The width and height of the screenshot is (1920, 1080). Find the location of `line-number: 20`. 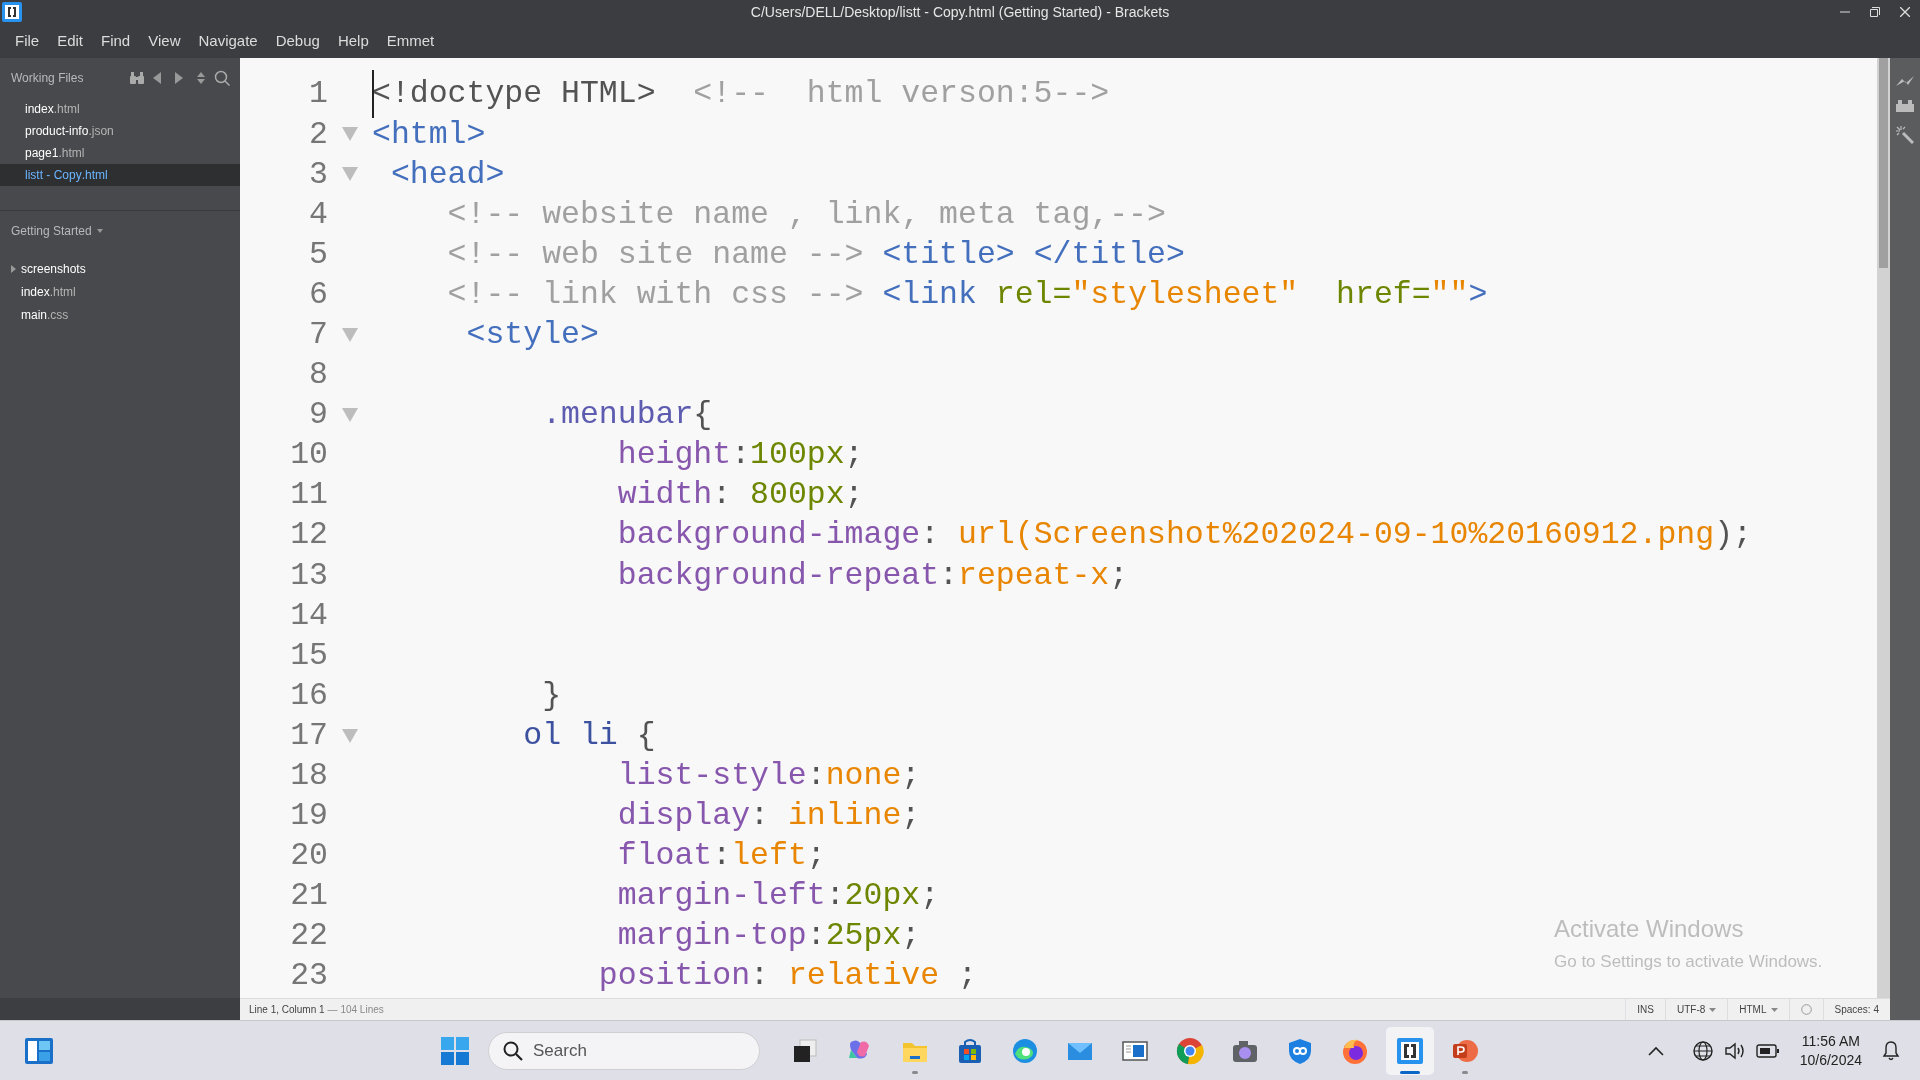

line-number: 20 is located at coordinates (308, 856).